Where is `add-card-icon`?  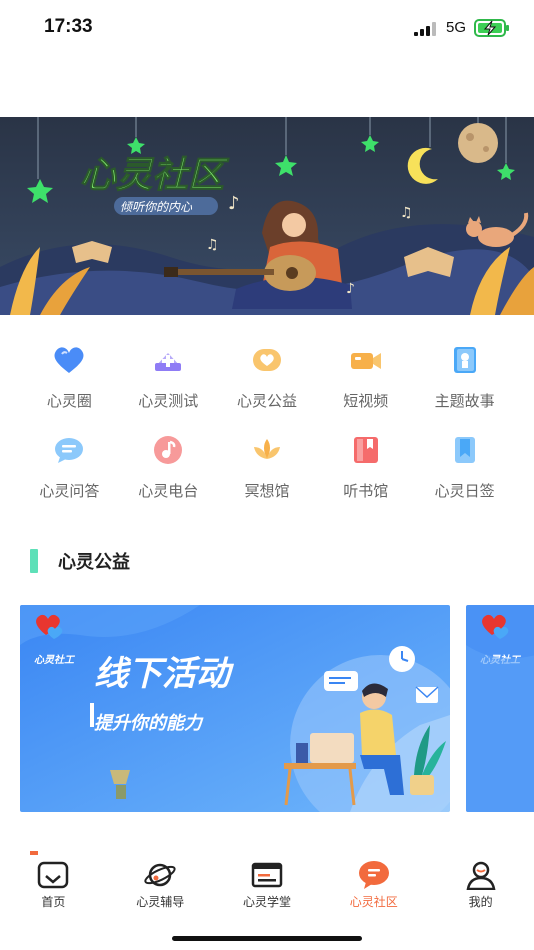 add-card-icon is located at coordinates (168, 360).